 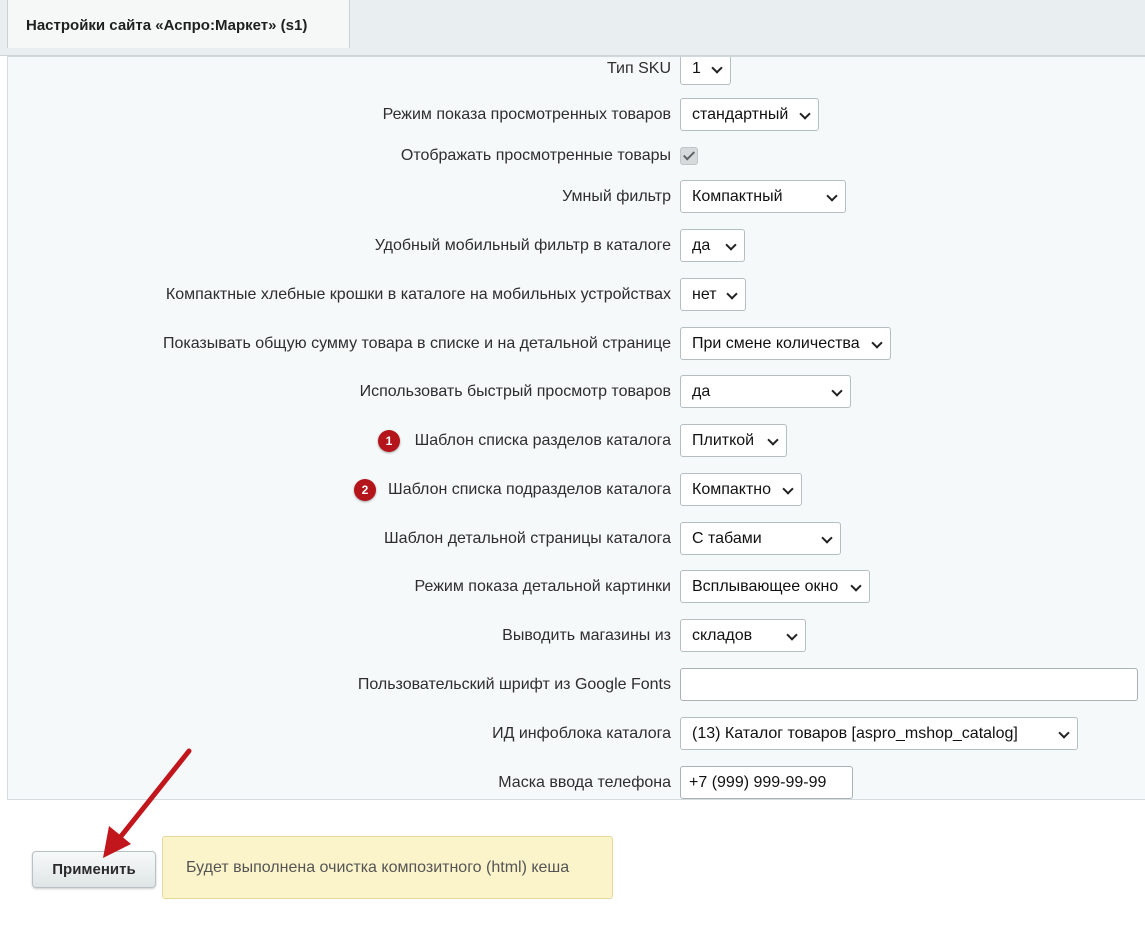 What do you see at coordinates (365, 490) in the screenshot?
I see `step-badge-2: 2` at bounding box center [365, 490].